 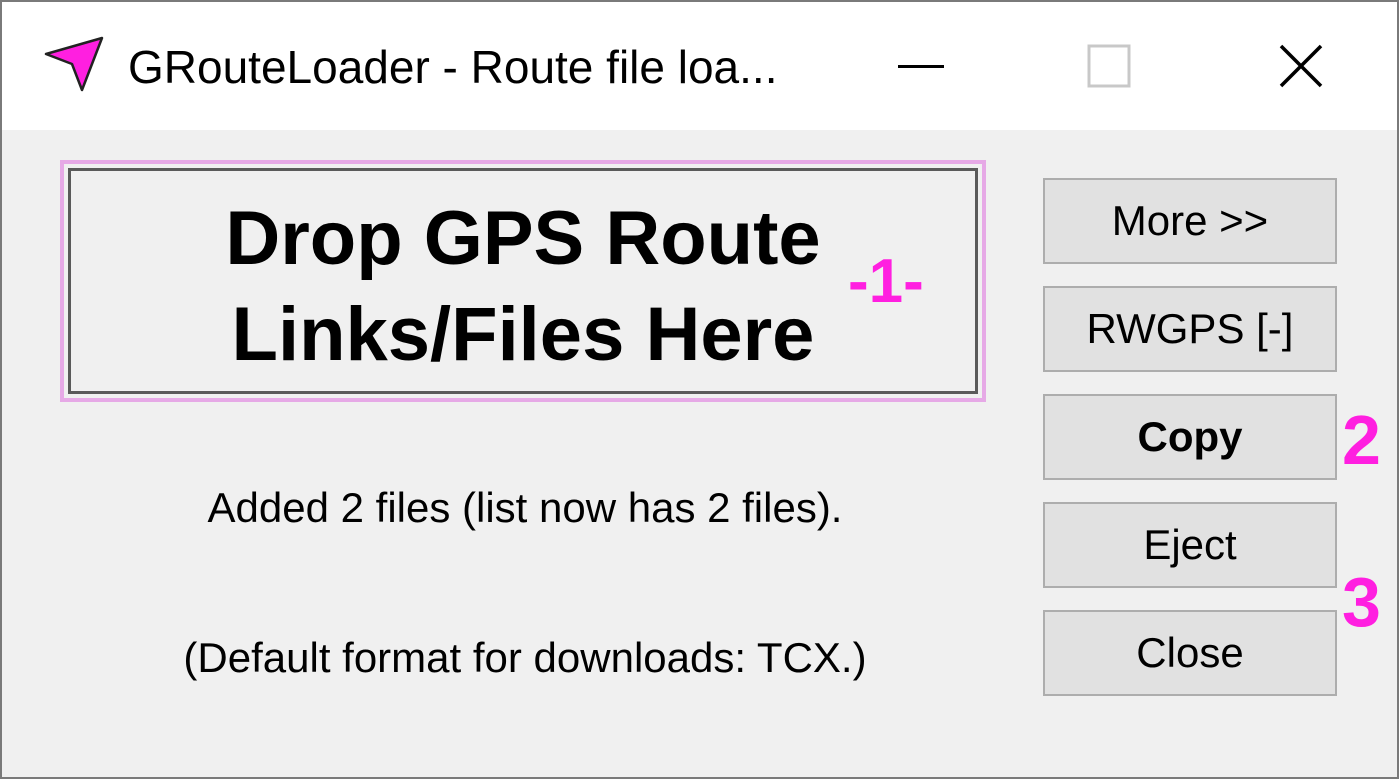 I want to click on more-button: More >>, so click(x=1190, y=221).